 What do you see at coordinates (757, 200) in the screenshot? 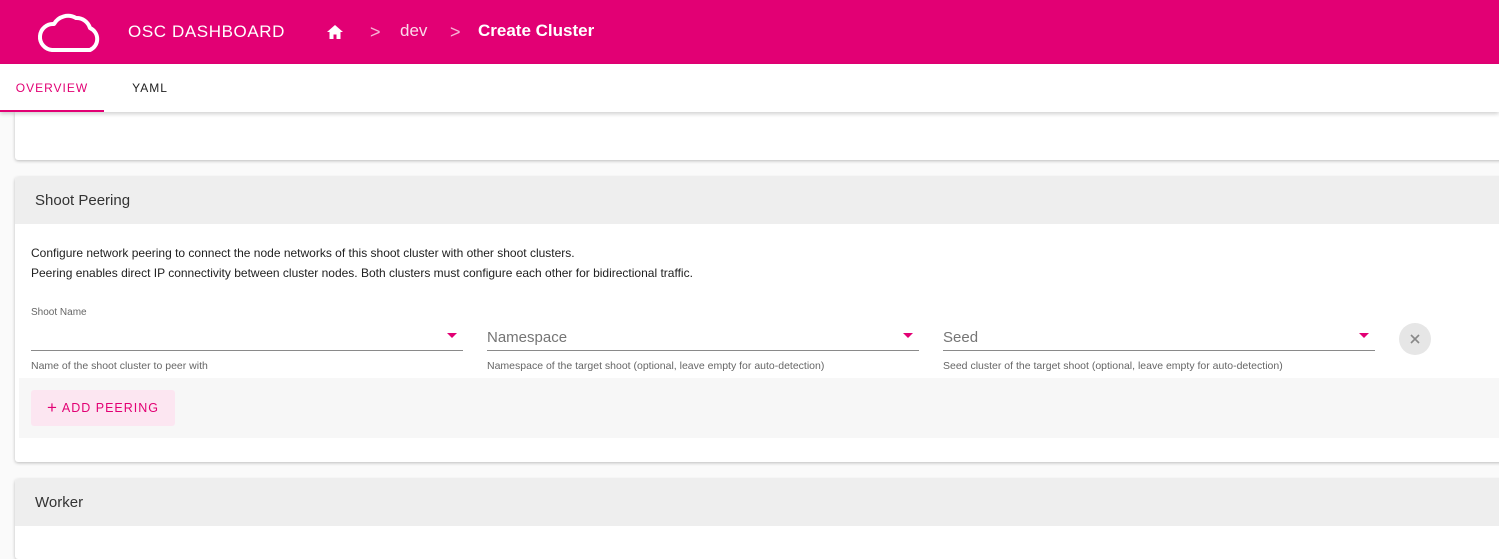
I see `shoot-peering-title: Shoot Peering` at bounding box center [757, 200].